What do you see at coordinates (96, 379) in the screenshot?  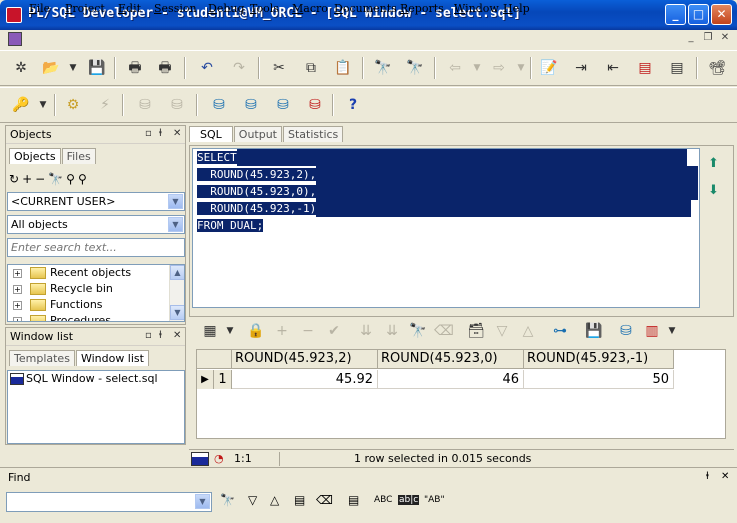 I see `list-item: SQL Window - select.sql` at bounding box center [96, 379].